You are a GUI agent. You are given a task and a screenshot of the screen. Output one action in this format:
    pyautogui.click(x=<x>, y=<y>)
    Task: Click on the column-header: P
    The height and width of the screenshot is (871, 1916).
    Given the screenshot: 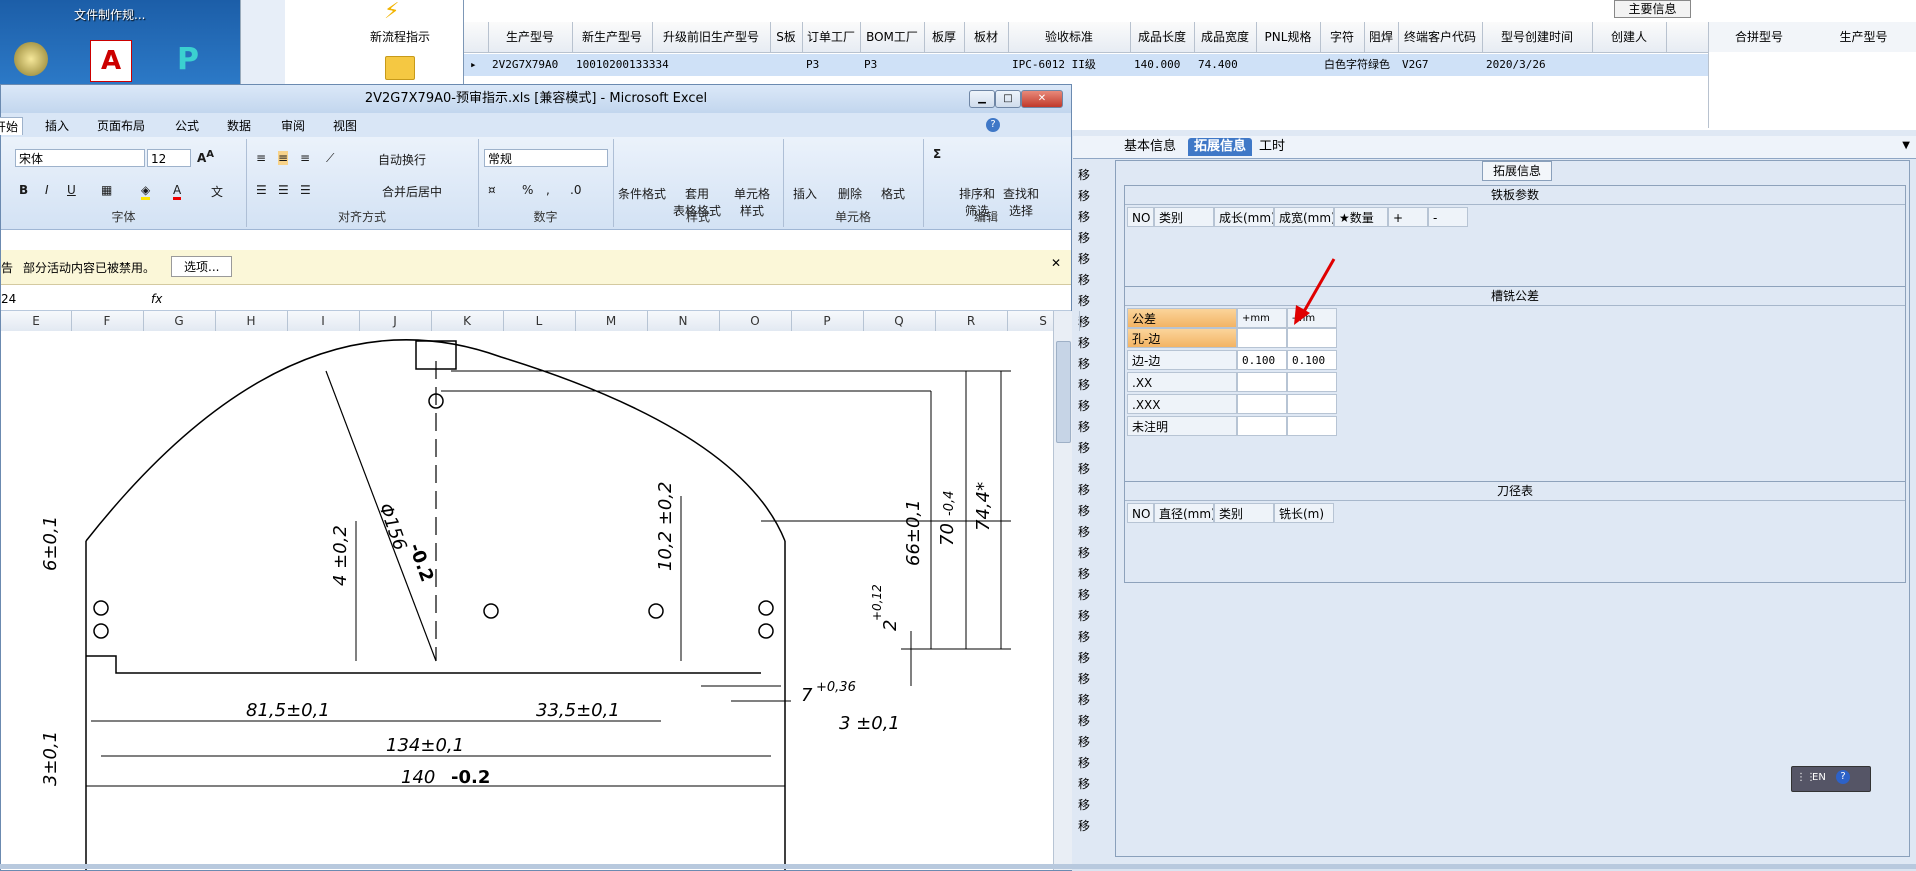 What is the action you would take?
    pyautogui.click(x=827, y=321)
    